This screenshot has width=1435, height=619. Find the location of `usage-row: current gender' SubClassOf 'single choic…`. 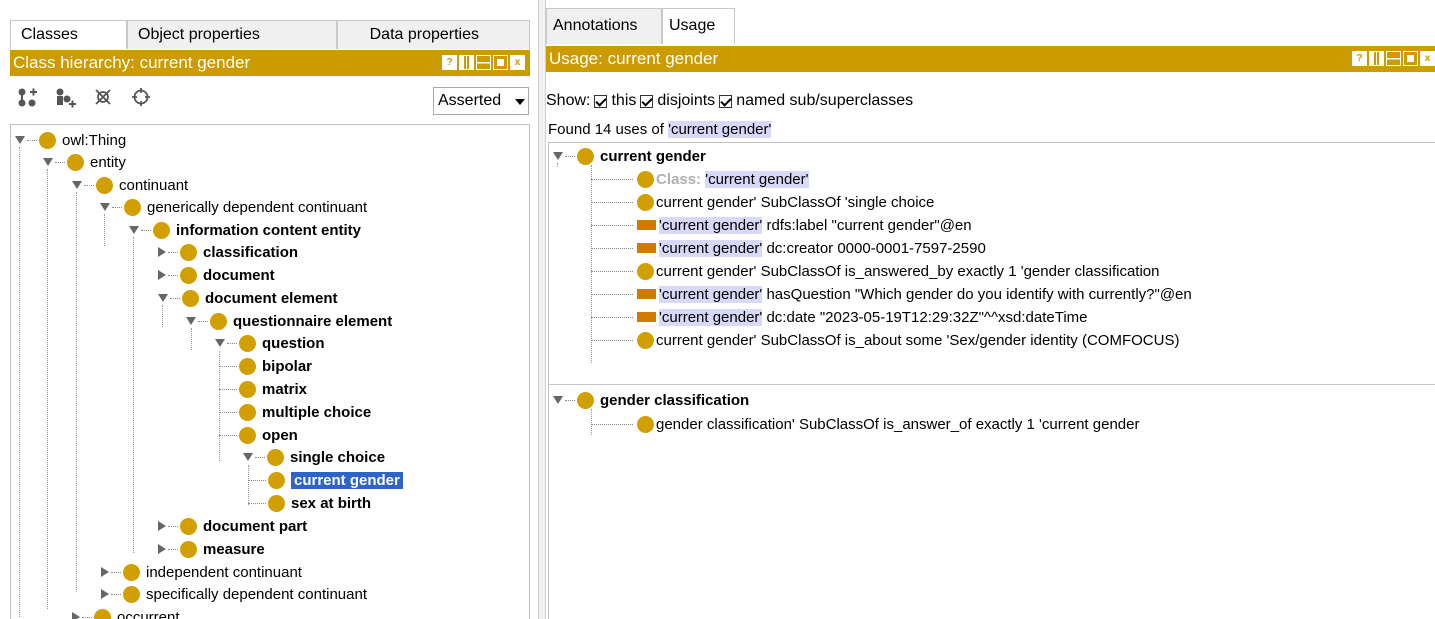

usage-row: current gender' SubClassOf 'single choic… is located at coordinates (762, 202).